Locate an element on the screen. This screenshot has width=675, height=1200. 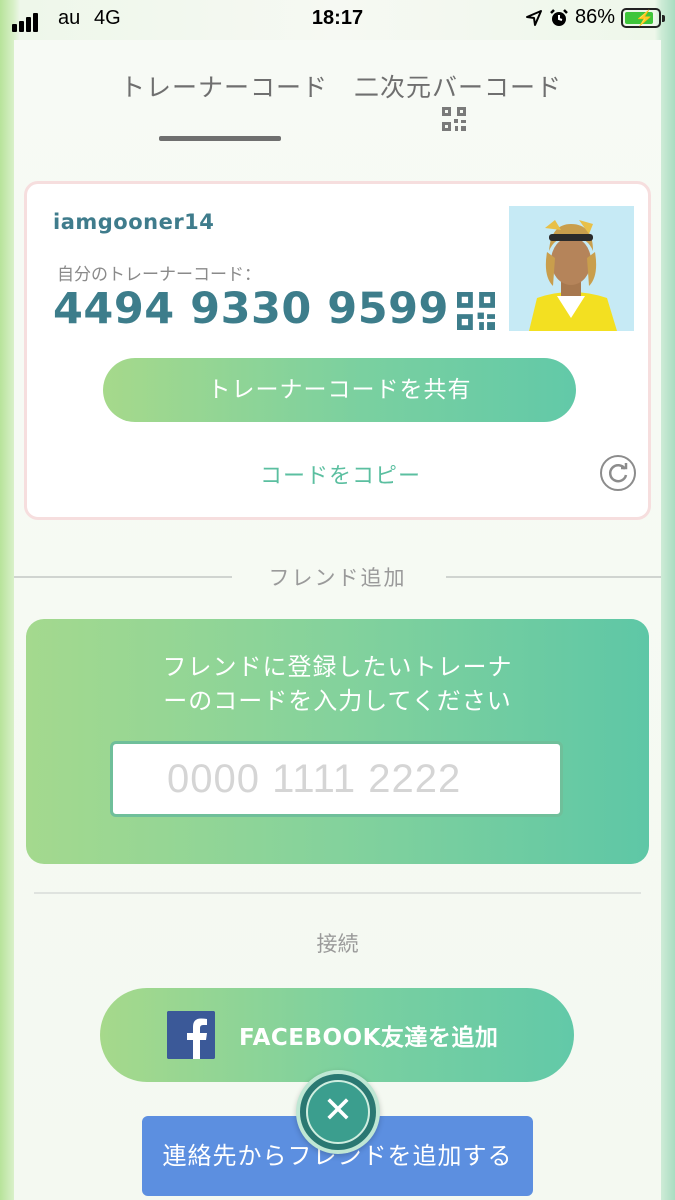
tab-bar: トレーナーコード 二次元バーコード is located at coordinates (337, 105).